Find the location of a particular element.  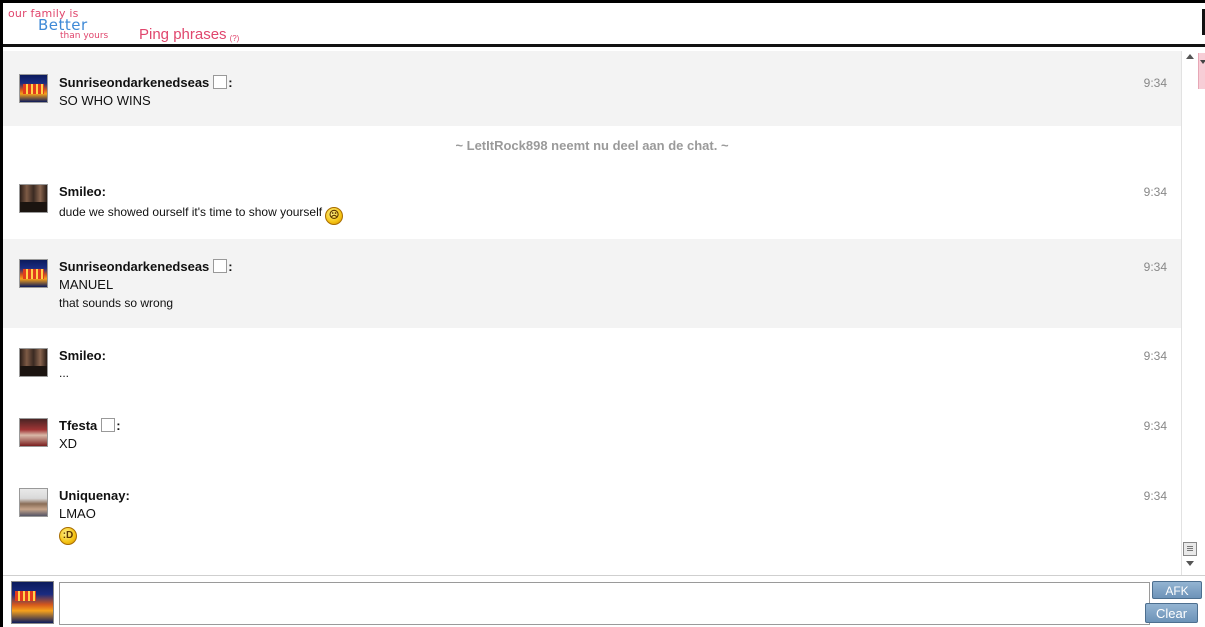

chat-message: Sunriseondarkenedseas: 9:34 SO WHO WINS is located at coordinates (592, 88).